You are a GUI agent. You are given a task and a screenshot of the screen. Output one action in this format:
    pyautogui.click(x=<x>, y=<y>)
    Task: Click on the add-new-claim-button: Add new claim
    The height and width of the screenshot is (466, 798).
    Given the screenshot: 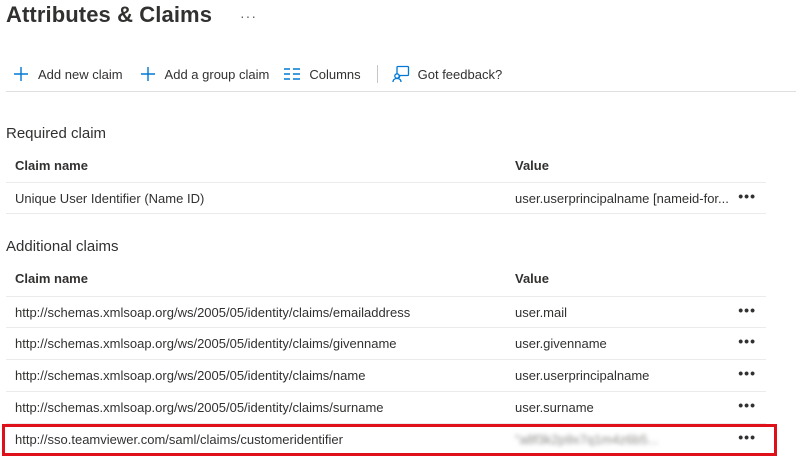 What is the action you would take?
    pyautogui.click(x=67, y=74)
    